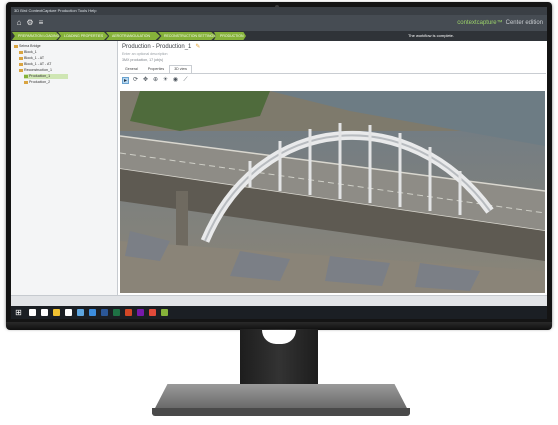  I want to click on windows-start-icon: ⊞, so click(18, 312).